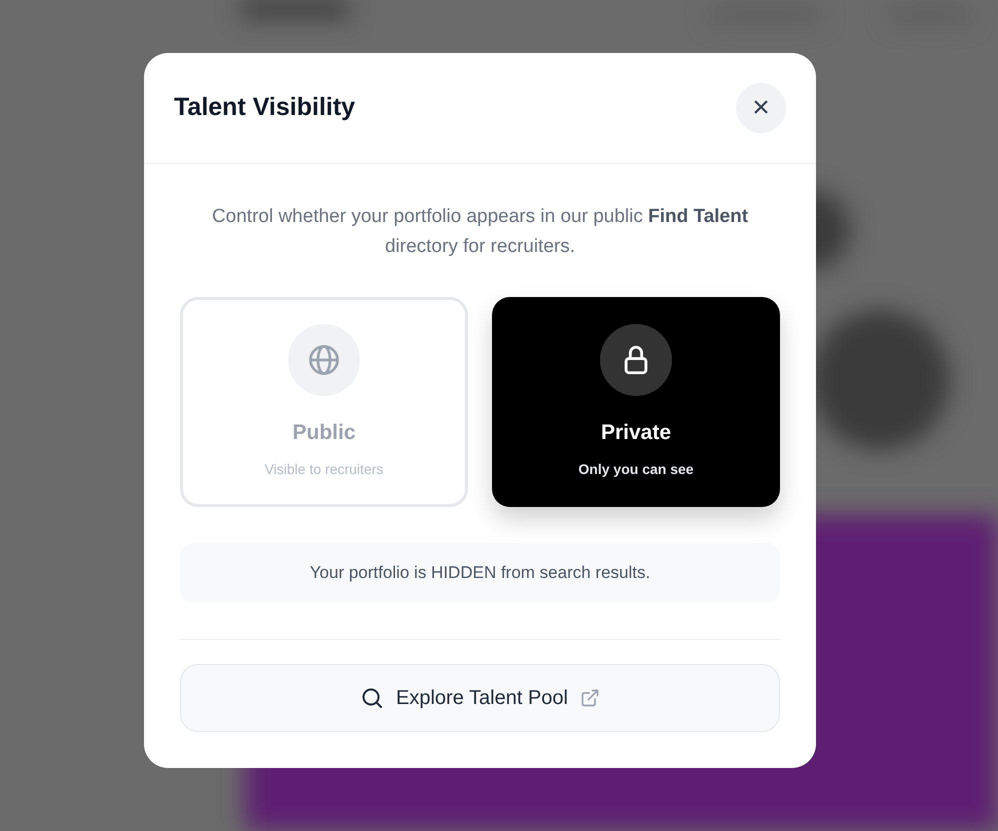 The width and height of the screenshot is (998, 831). Describe the element at coordinates (372, 698) in the screenshot. I see `search-icon` at that location.